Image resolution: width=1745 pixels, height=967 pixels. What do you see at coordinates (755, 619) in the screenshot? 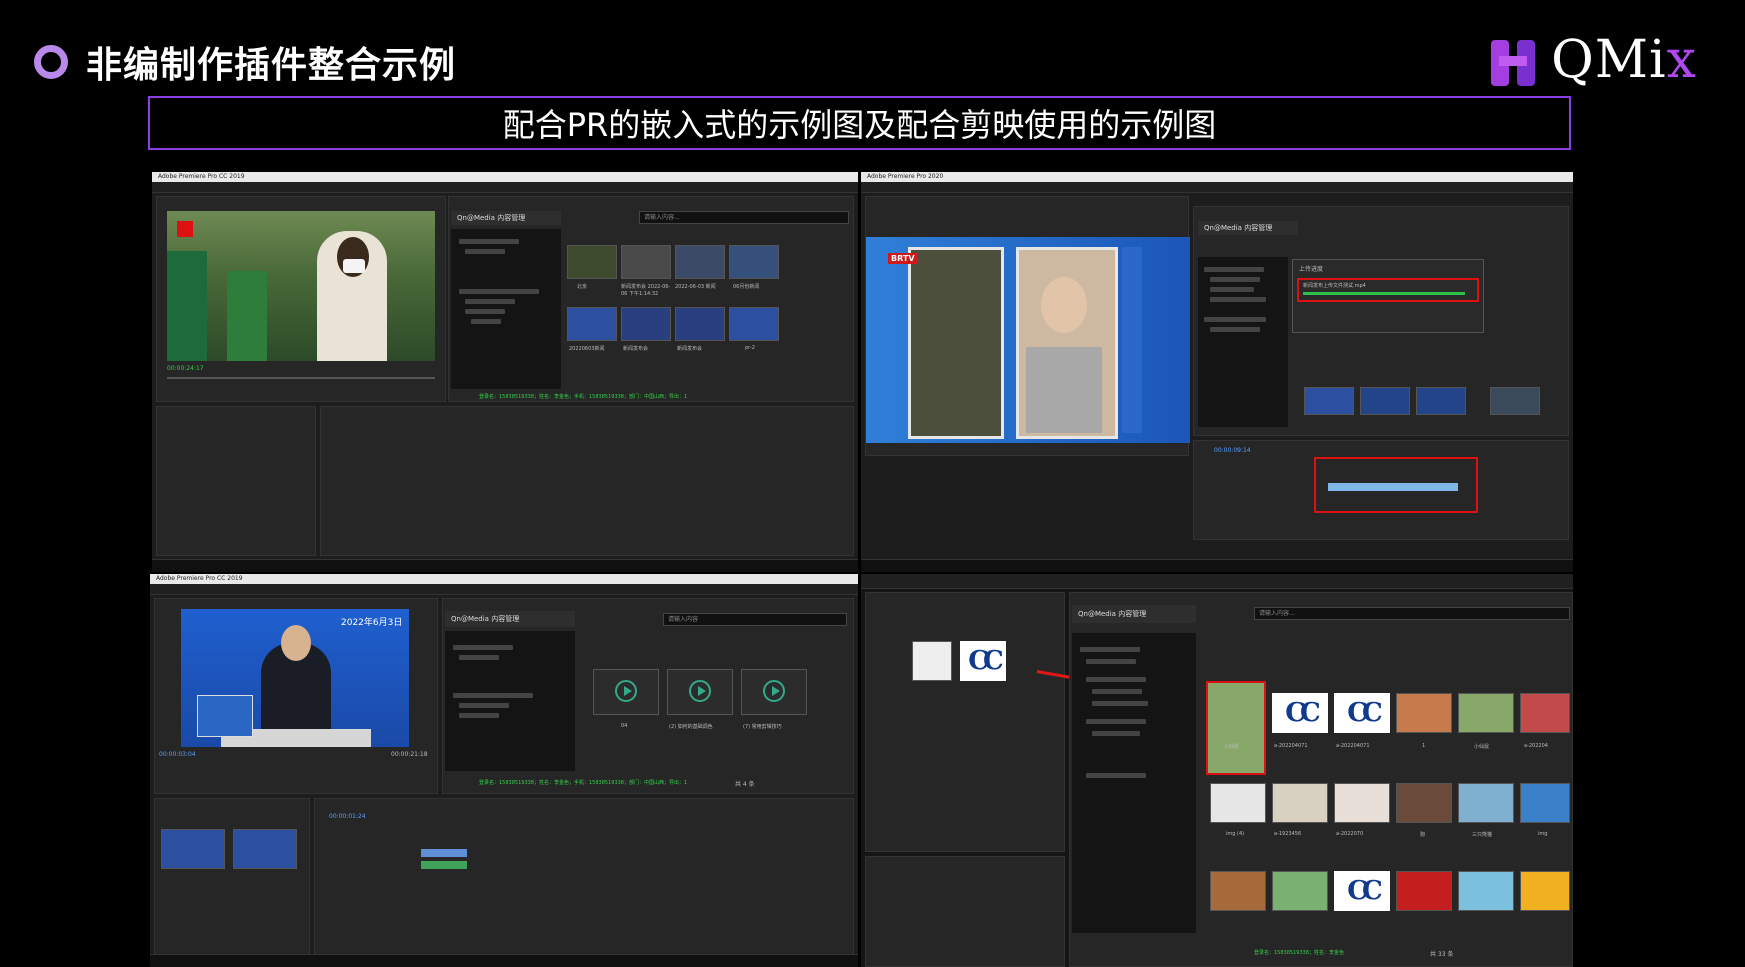
I see `search-input: 请输入内容` at bounding box center [755, 619].